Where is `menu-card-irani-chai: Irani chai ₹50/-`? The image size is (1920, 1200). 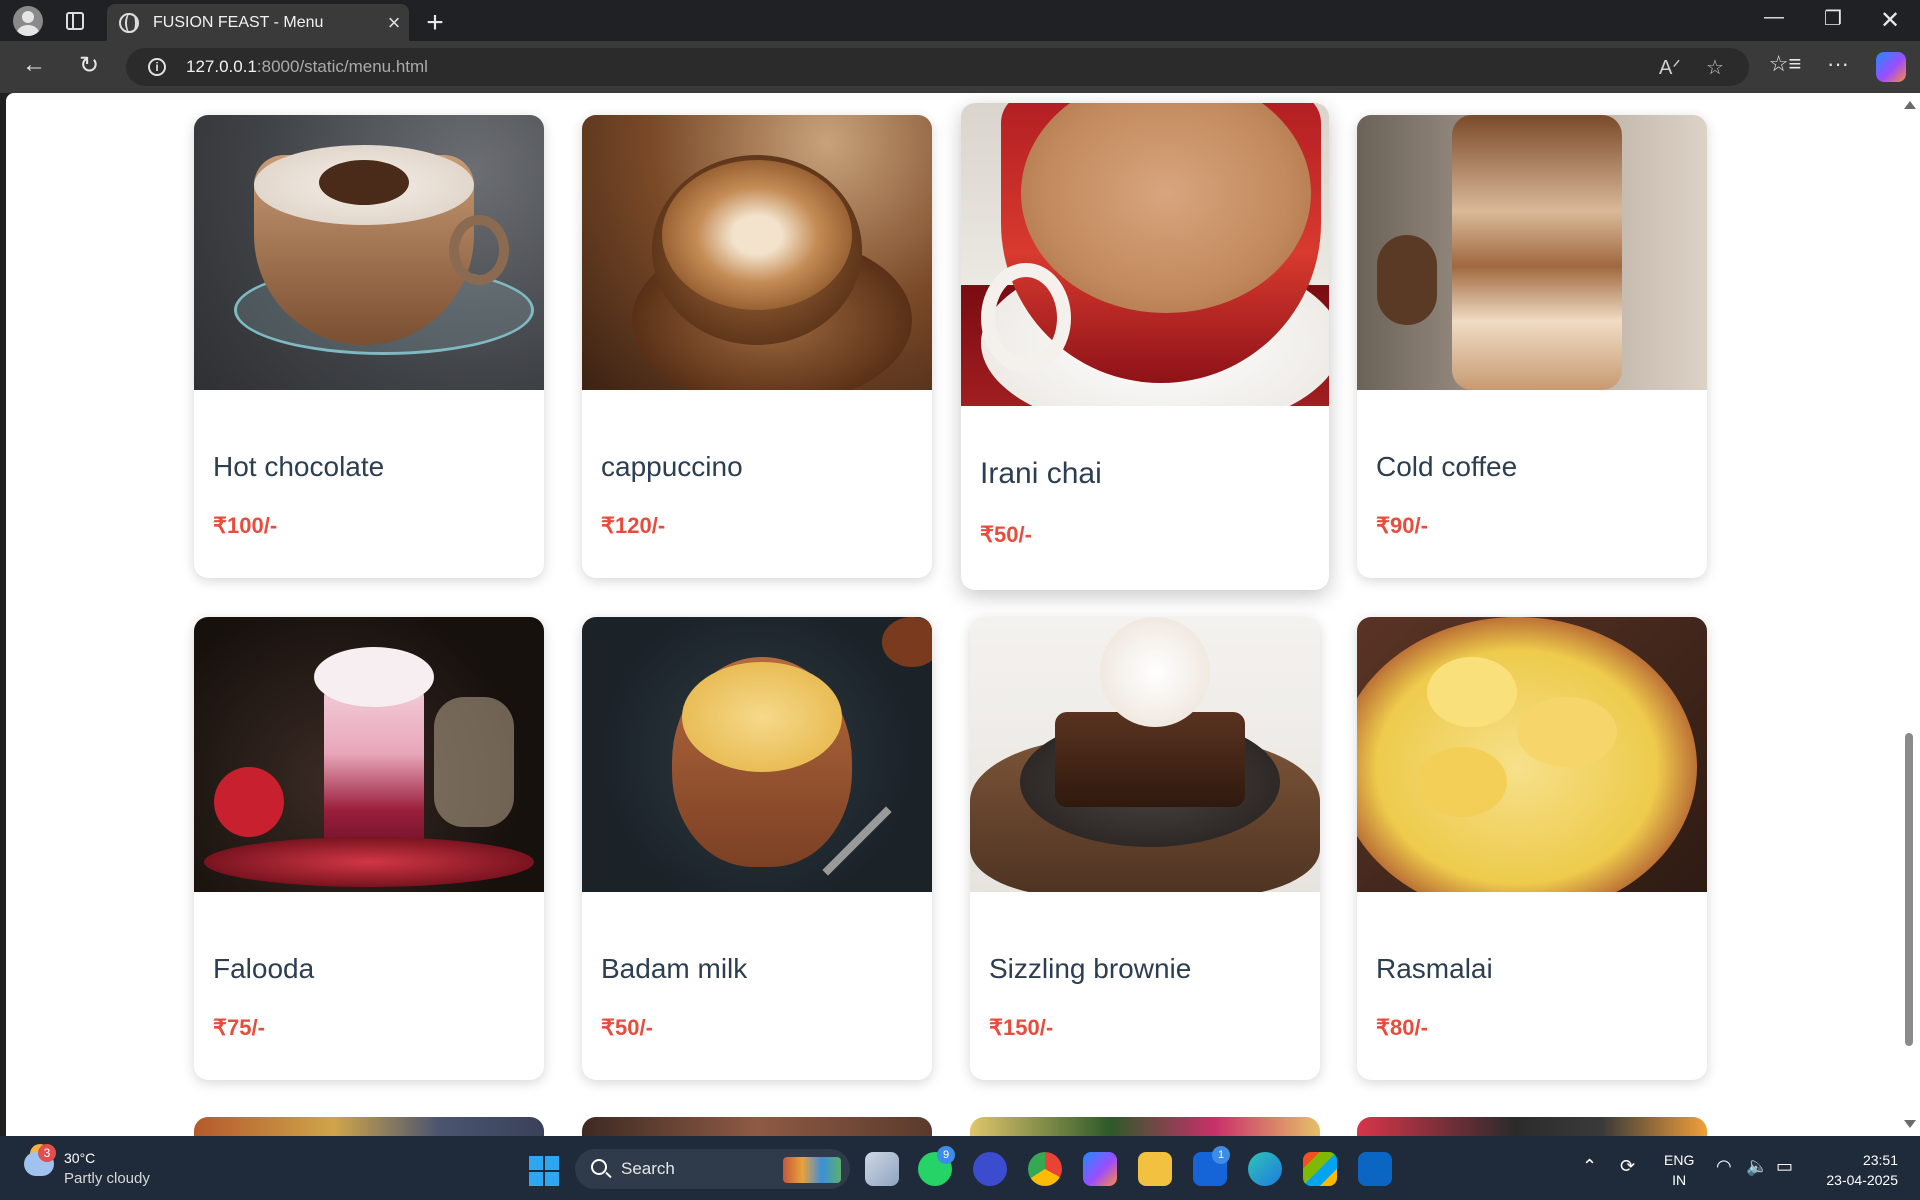
menu-card-irani-chai: Irani chai ₹50/- is located at coordinates (1145, 346).